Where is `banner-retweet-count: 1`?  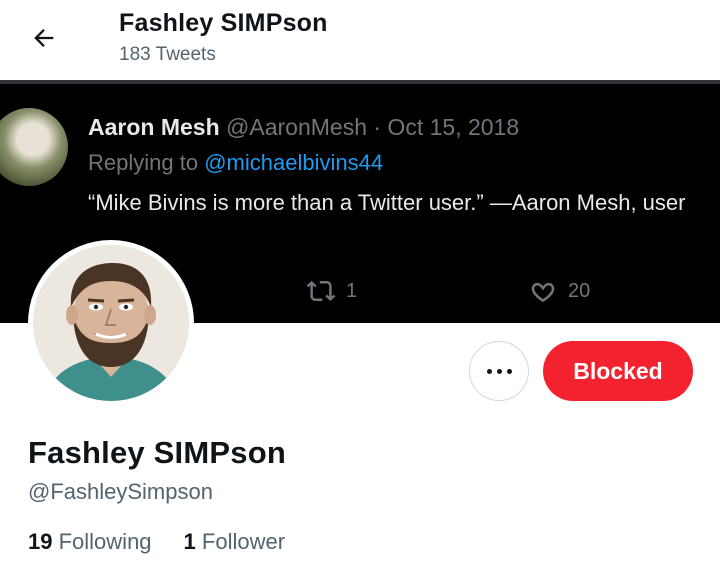
banner-retweet-count: 1 is located at coordinates (352, 290).